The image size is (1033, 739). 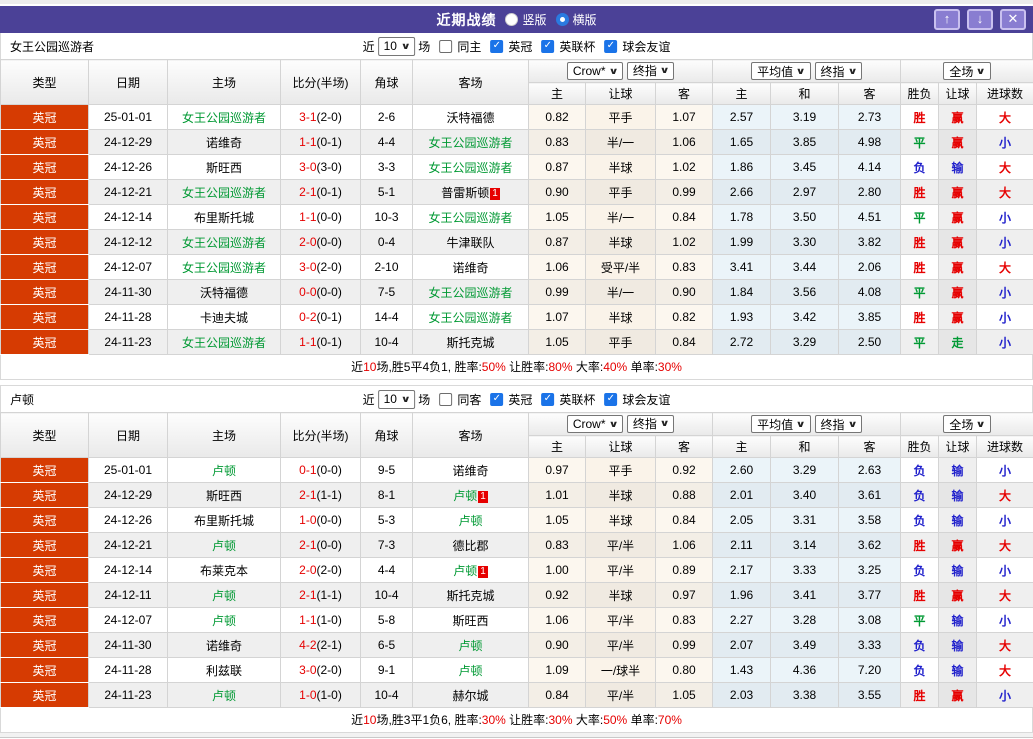 I want to click on away-team-link: 沃特福德, so click(x=470, y=118).